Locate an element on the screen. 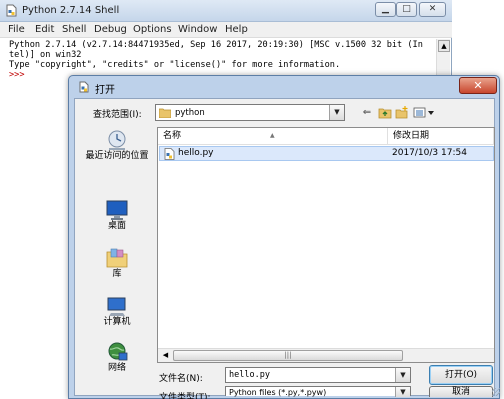  scrollbar-thumb: ||| is located at coordinates (288, 355).